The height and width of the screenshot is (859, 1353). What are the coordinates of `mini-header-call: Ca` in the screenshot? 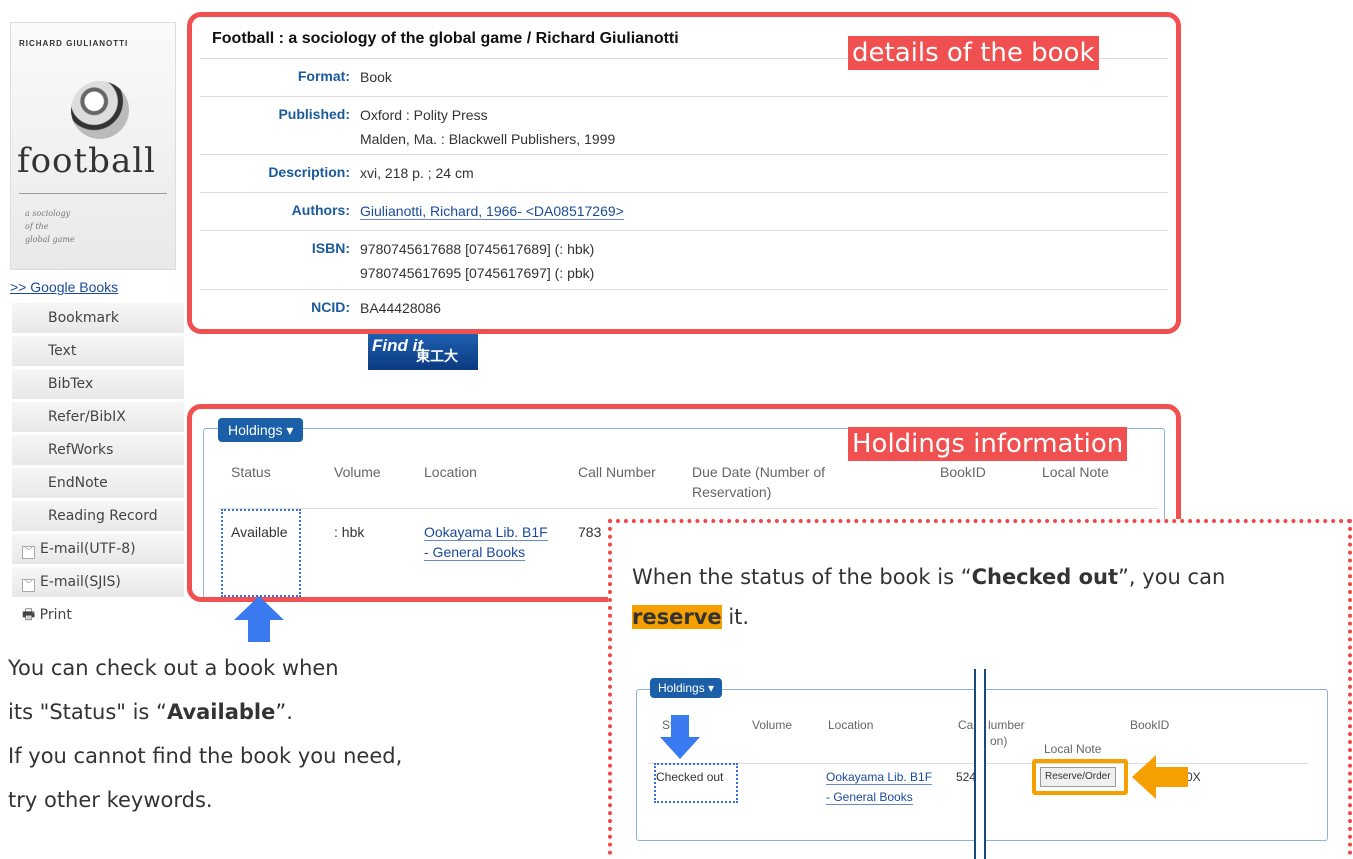 It's located at (966, 725).